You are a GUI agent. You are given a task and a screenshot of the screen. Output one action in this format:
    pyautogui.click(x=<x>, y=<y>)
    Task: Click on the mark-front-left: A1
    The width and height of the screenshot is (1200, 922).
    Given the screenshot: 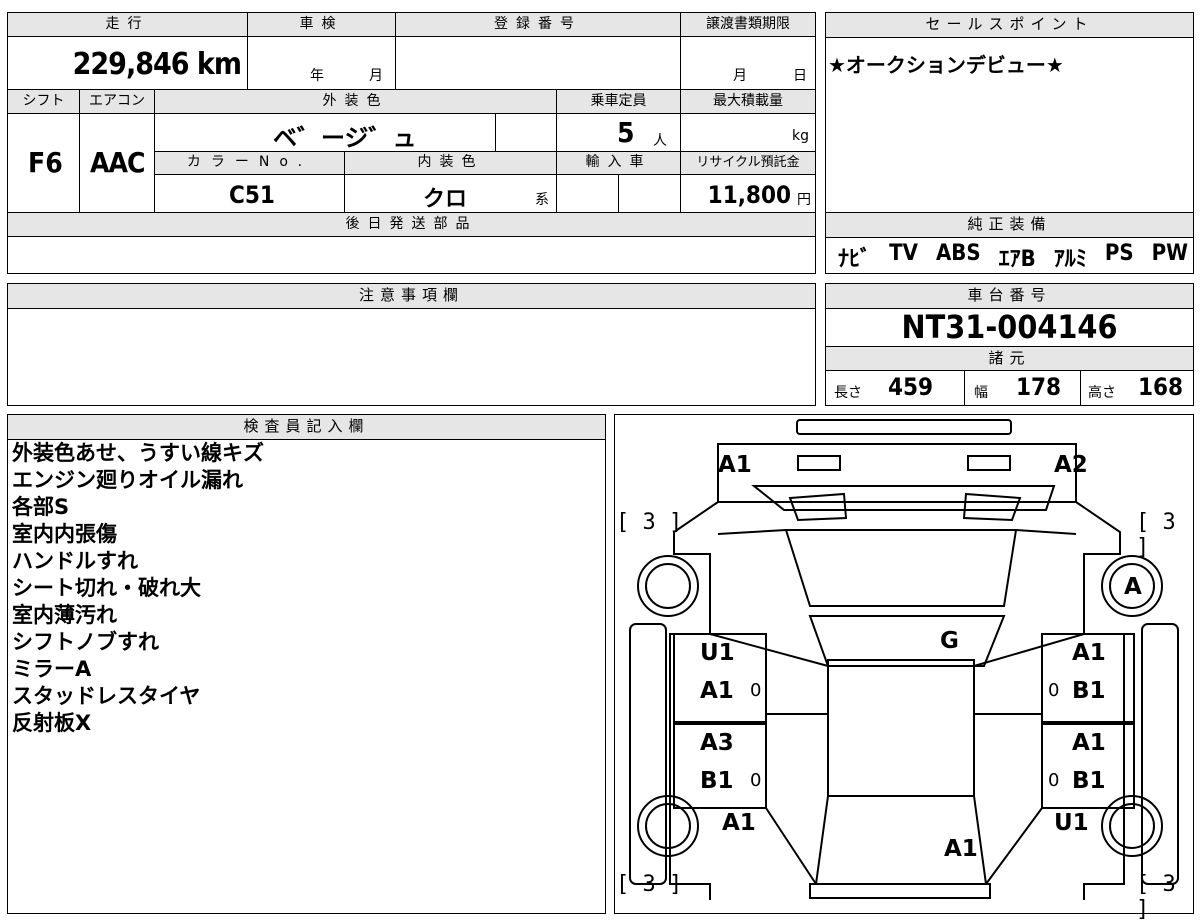 What is the action you would take?
    pyautogui.click(x=735, y=465)
    